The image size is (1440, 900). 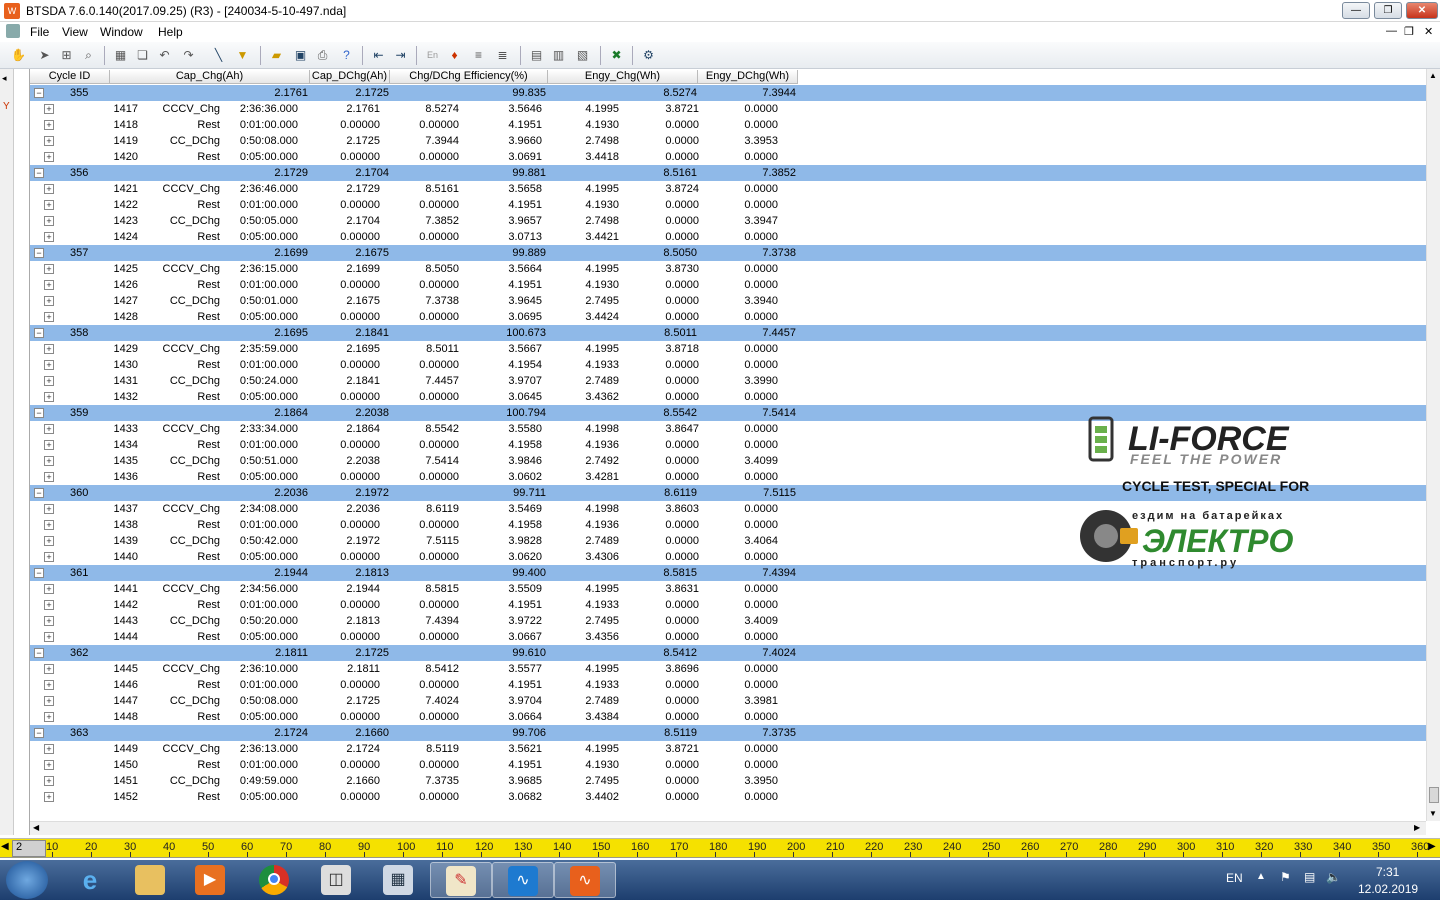 What do you see at coordinates (142, 55) in the screenshot?
I see `copy-icon: ❏` at bounding box center [142, 55].